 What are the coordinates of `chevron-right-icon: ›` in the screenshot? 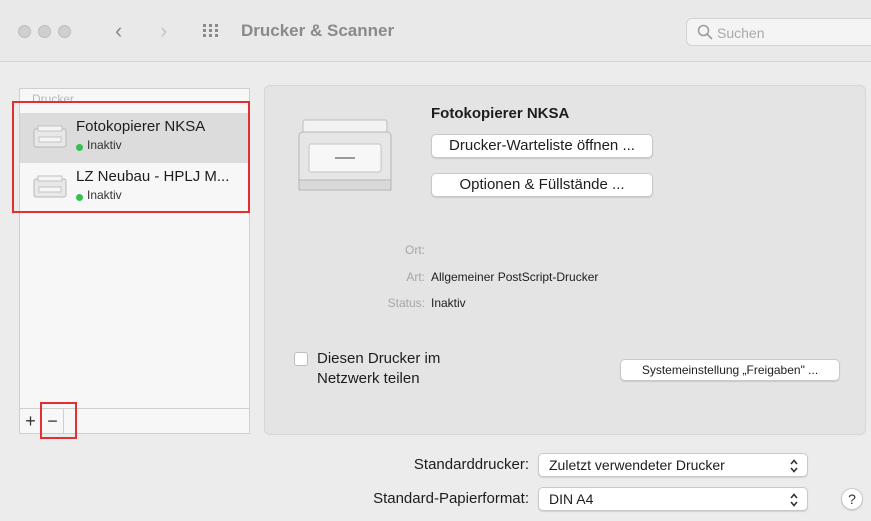 It's located at (164, 30).